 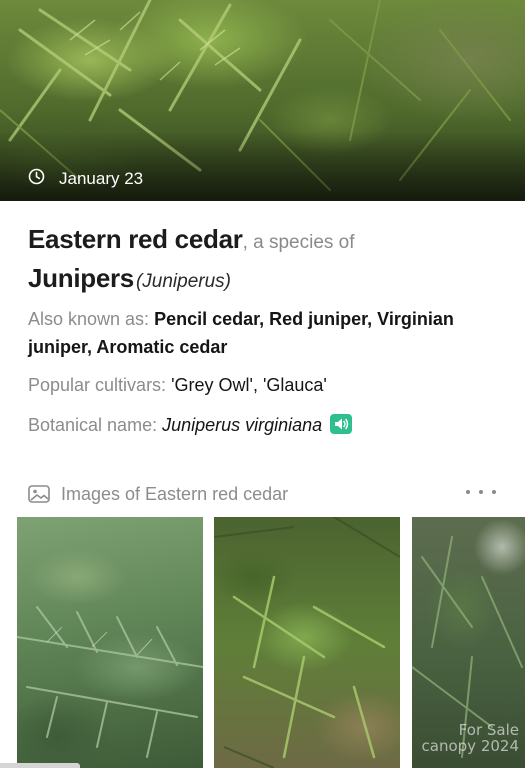 What do you see at coordinates (81, 278) in the screenshot?
I see `genus-link: Junipers` at bounding box center [81, 278].